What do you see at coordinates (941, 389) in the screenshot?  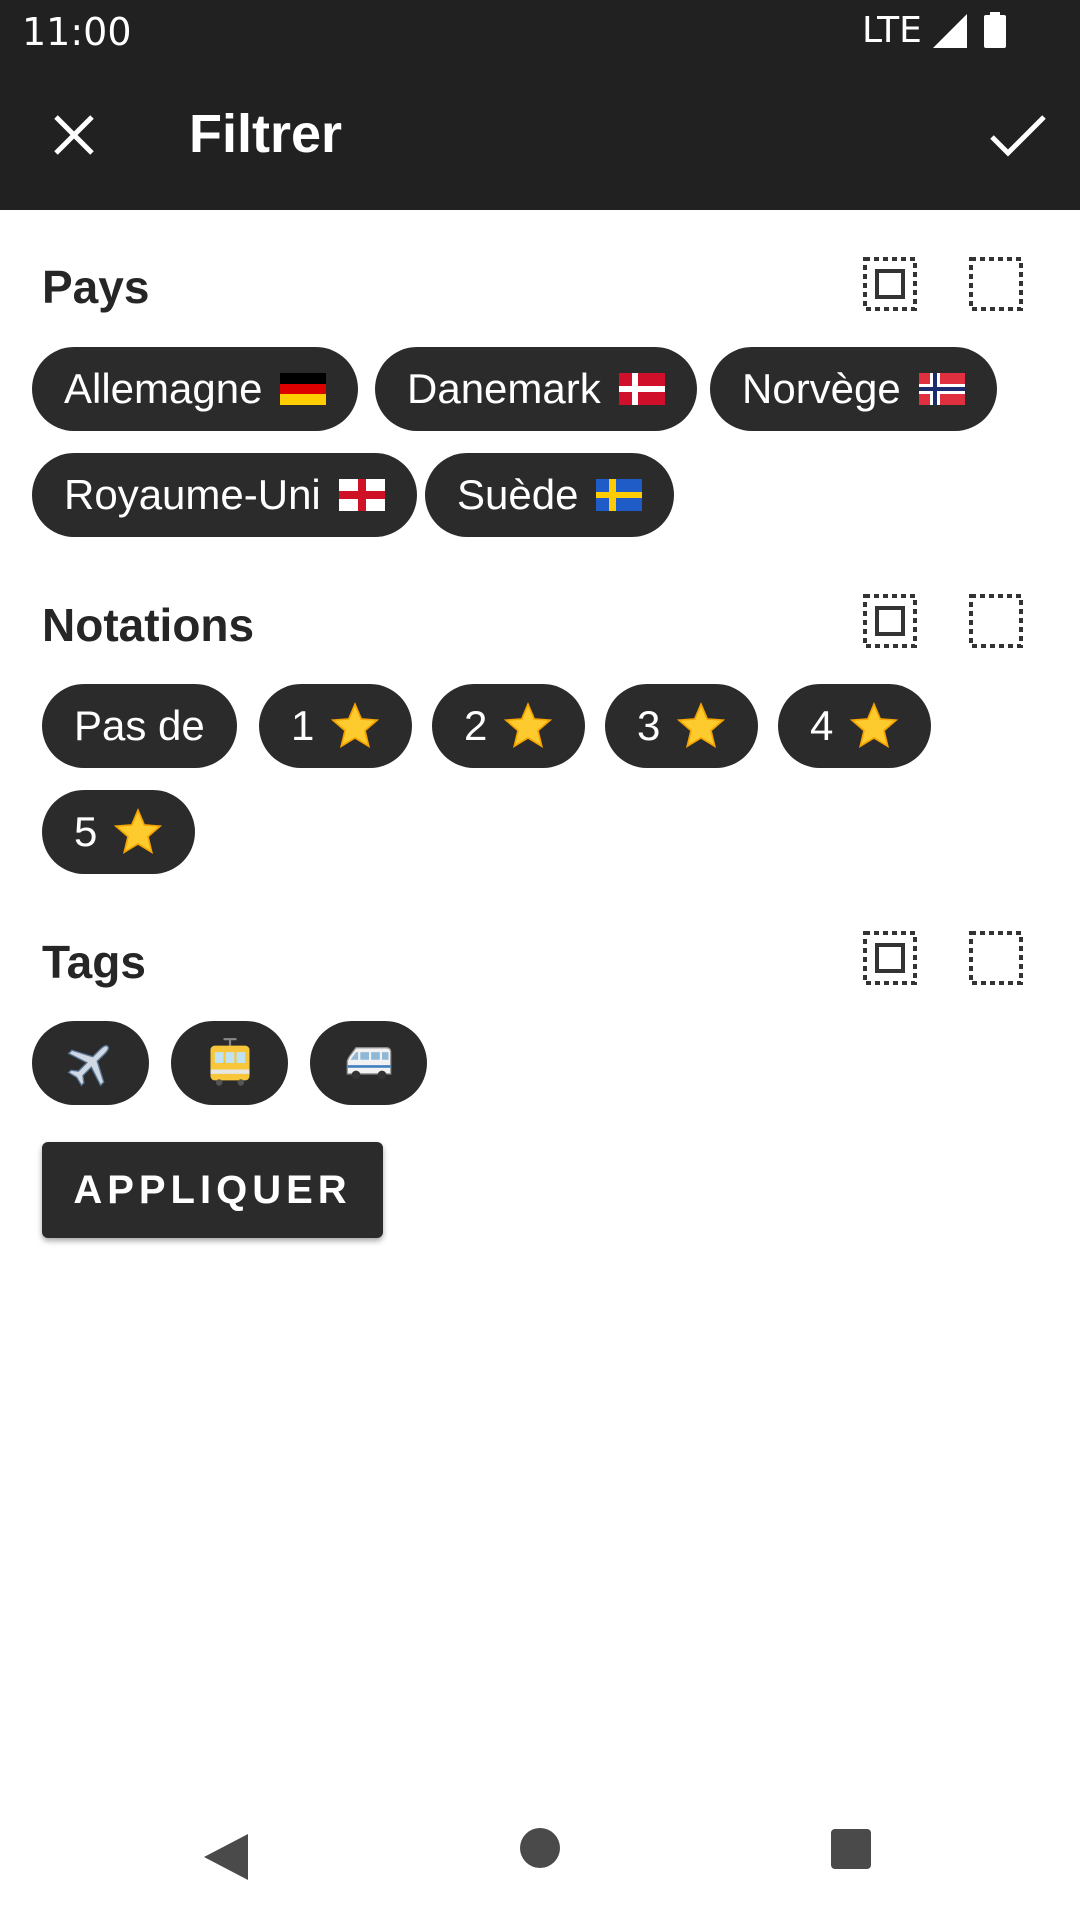 I see `norway-flag-icon` at bounding box center [941, 389].